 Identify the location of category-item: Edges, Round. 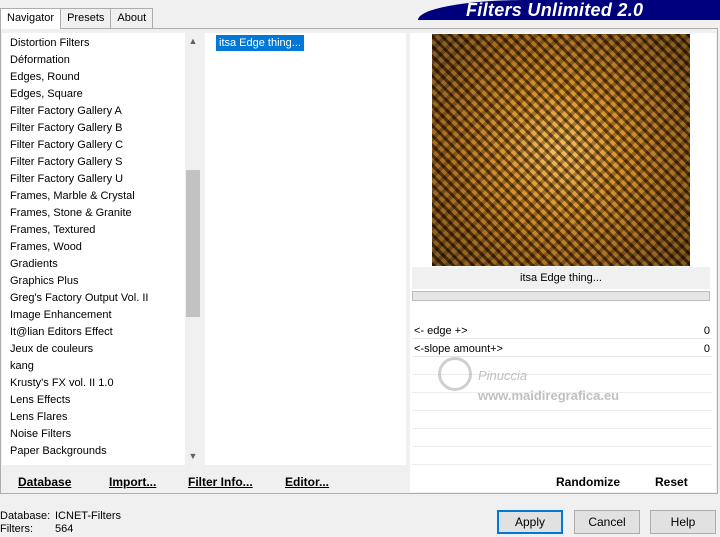
(96, 77).